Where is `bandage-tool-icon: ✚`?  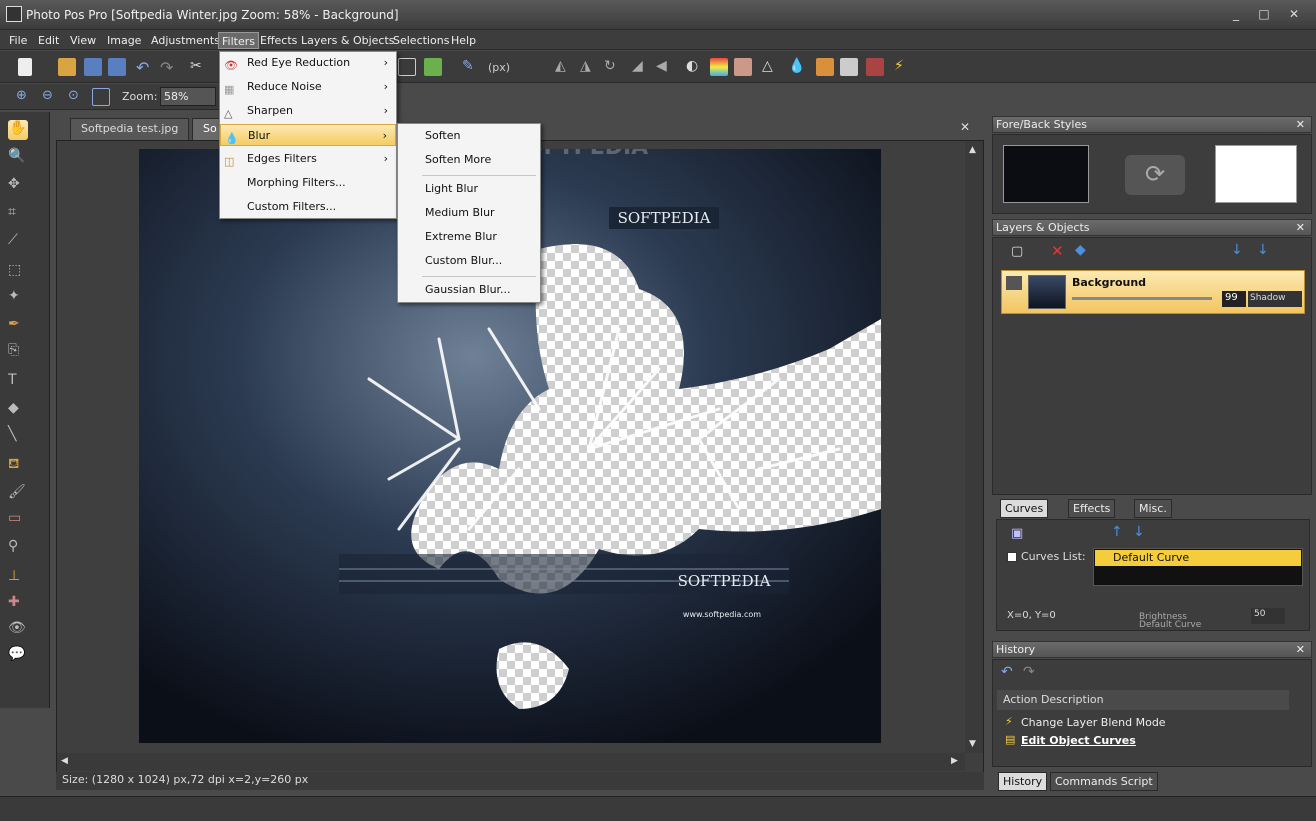 bandage-tool-icon: ✚ is located at coordinates (18, 604).